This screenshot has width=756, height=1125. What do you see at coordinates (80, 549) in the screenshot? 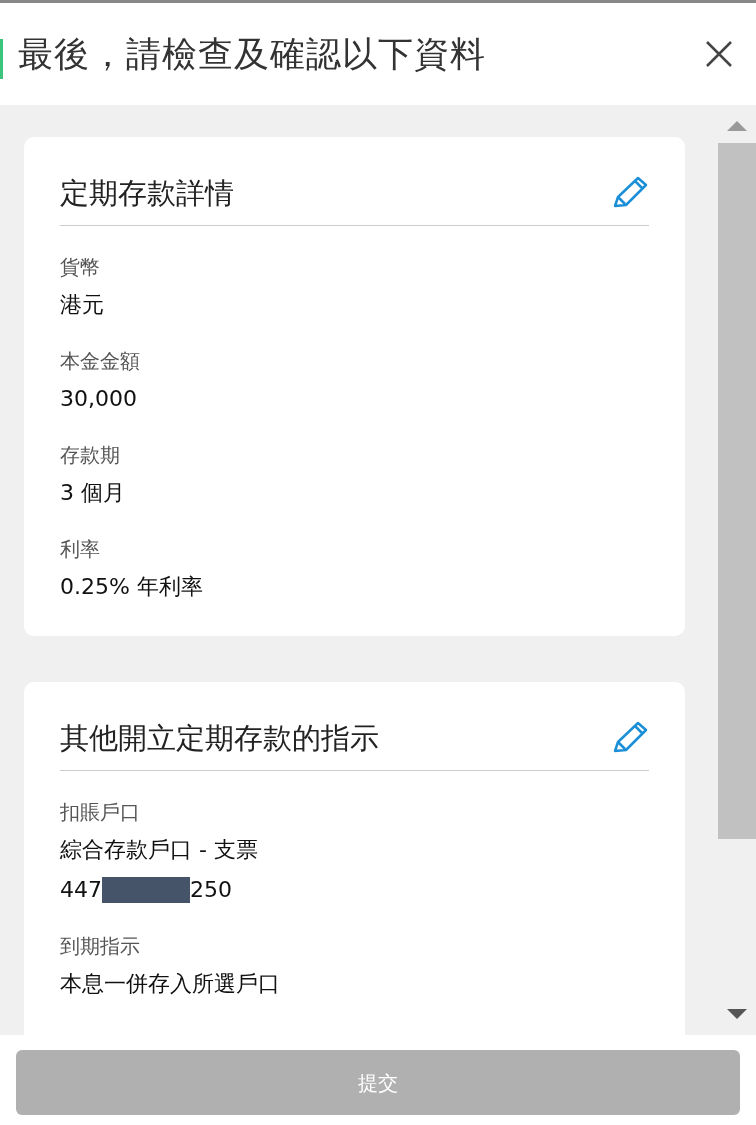
I see `field-label: 利率` at bounding box center [80, 549].